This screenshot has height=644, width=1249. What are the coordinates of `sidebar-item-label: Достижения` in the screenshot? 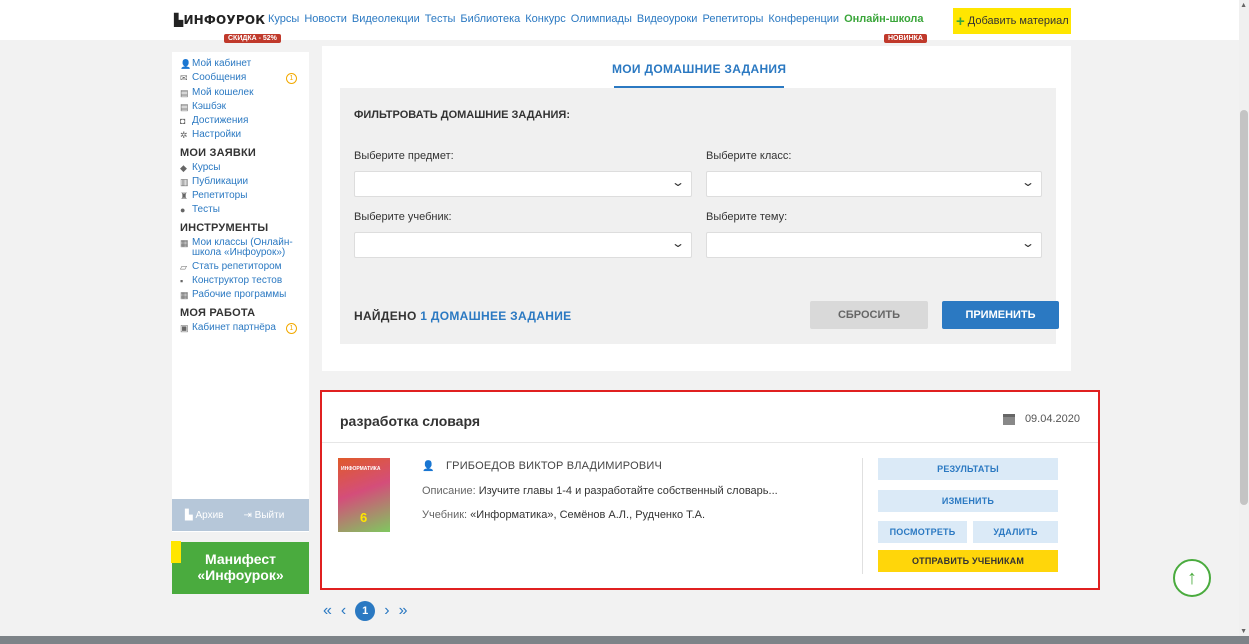 It's located at (220, 120).